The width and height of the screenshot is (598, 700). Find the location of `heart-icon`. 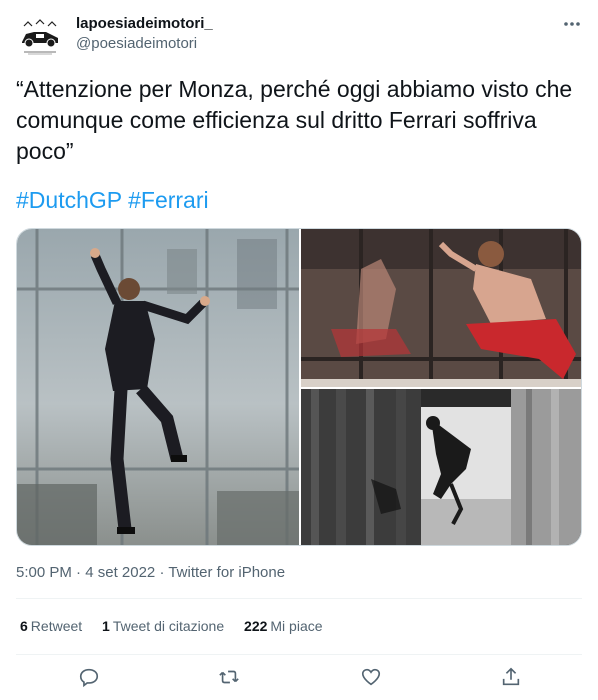

heart-icon is located at coordinates (371, 677).